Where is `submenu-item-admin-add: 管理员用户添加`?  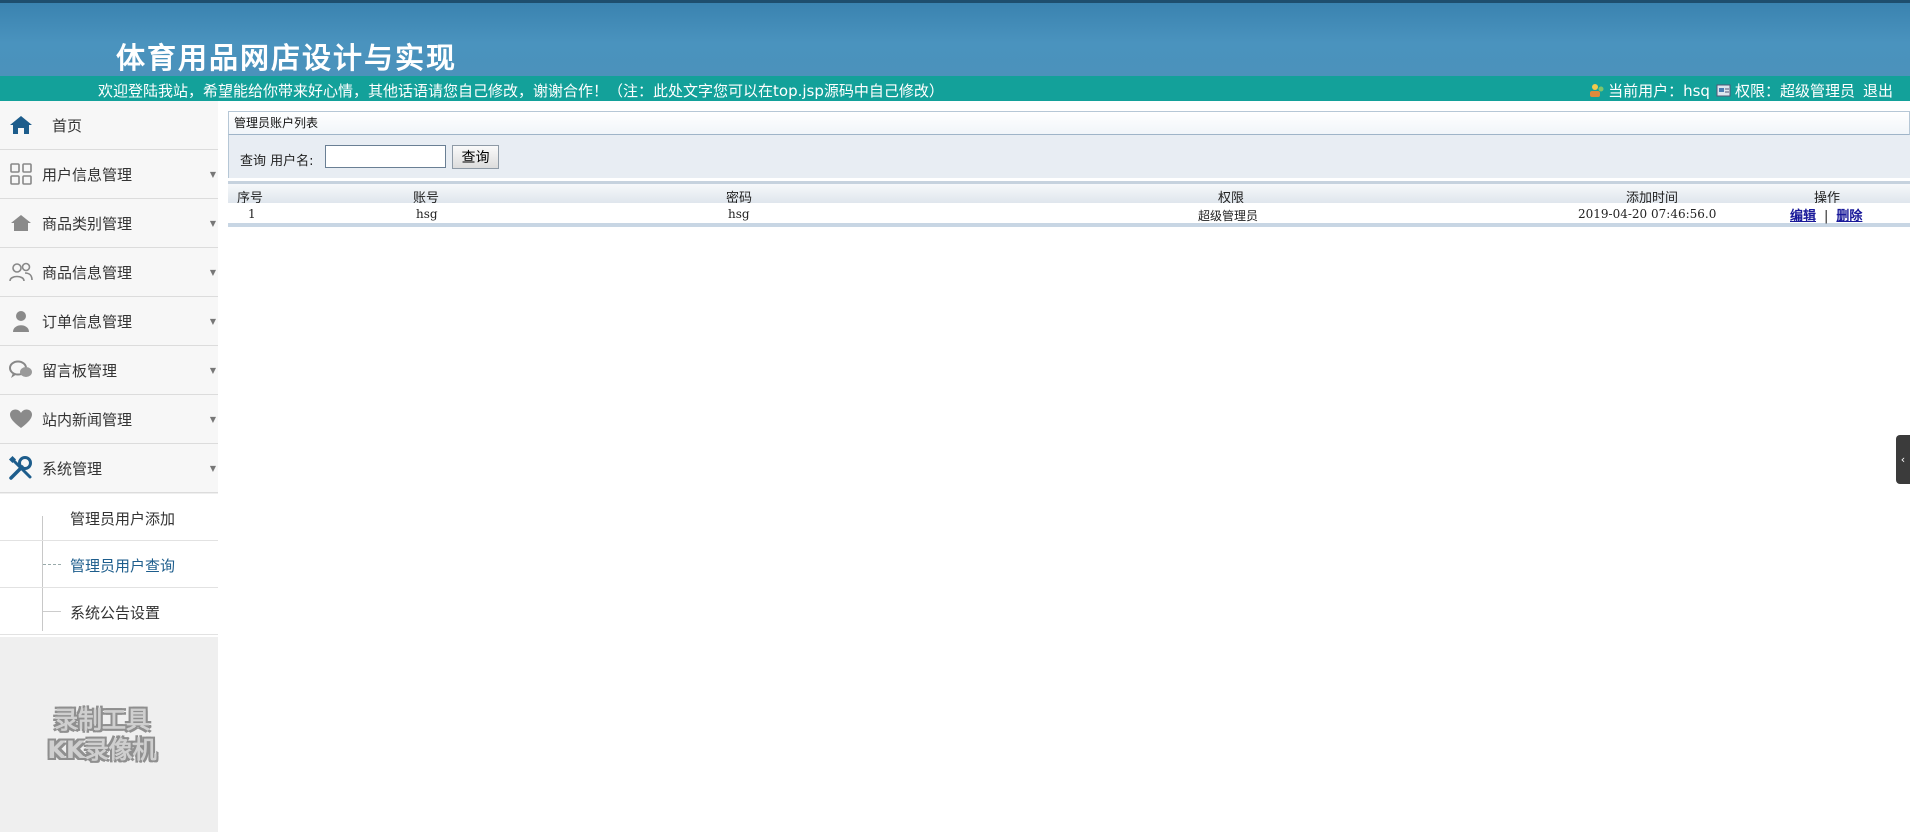
submenu-item-admin-add: 管理员用户添加 is located at coordinates (109, 517).